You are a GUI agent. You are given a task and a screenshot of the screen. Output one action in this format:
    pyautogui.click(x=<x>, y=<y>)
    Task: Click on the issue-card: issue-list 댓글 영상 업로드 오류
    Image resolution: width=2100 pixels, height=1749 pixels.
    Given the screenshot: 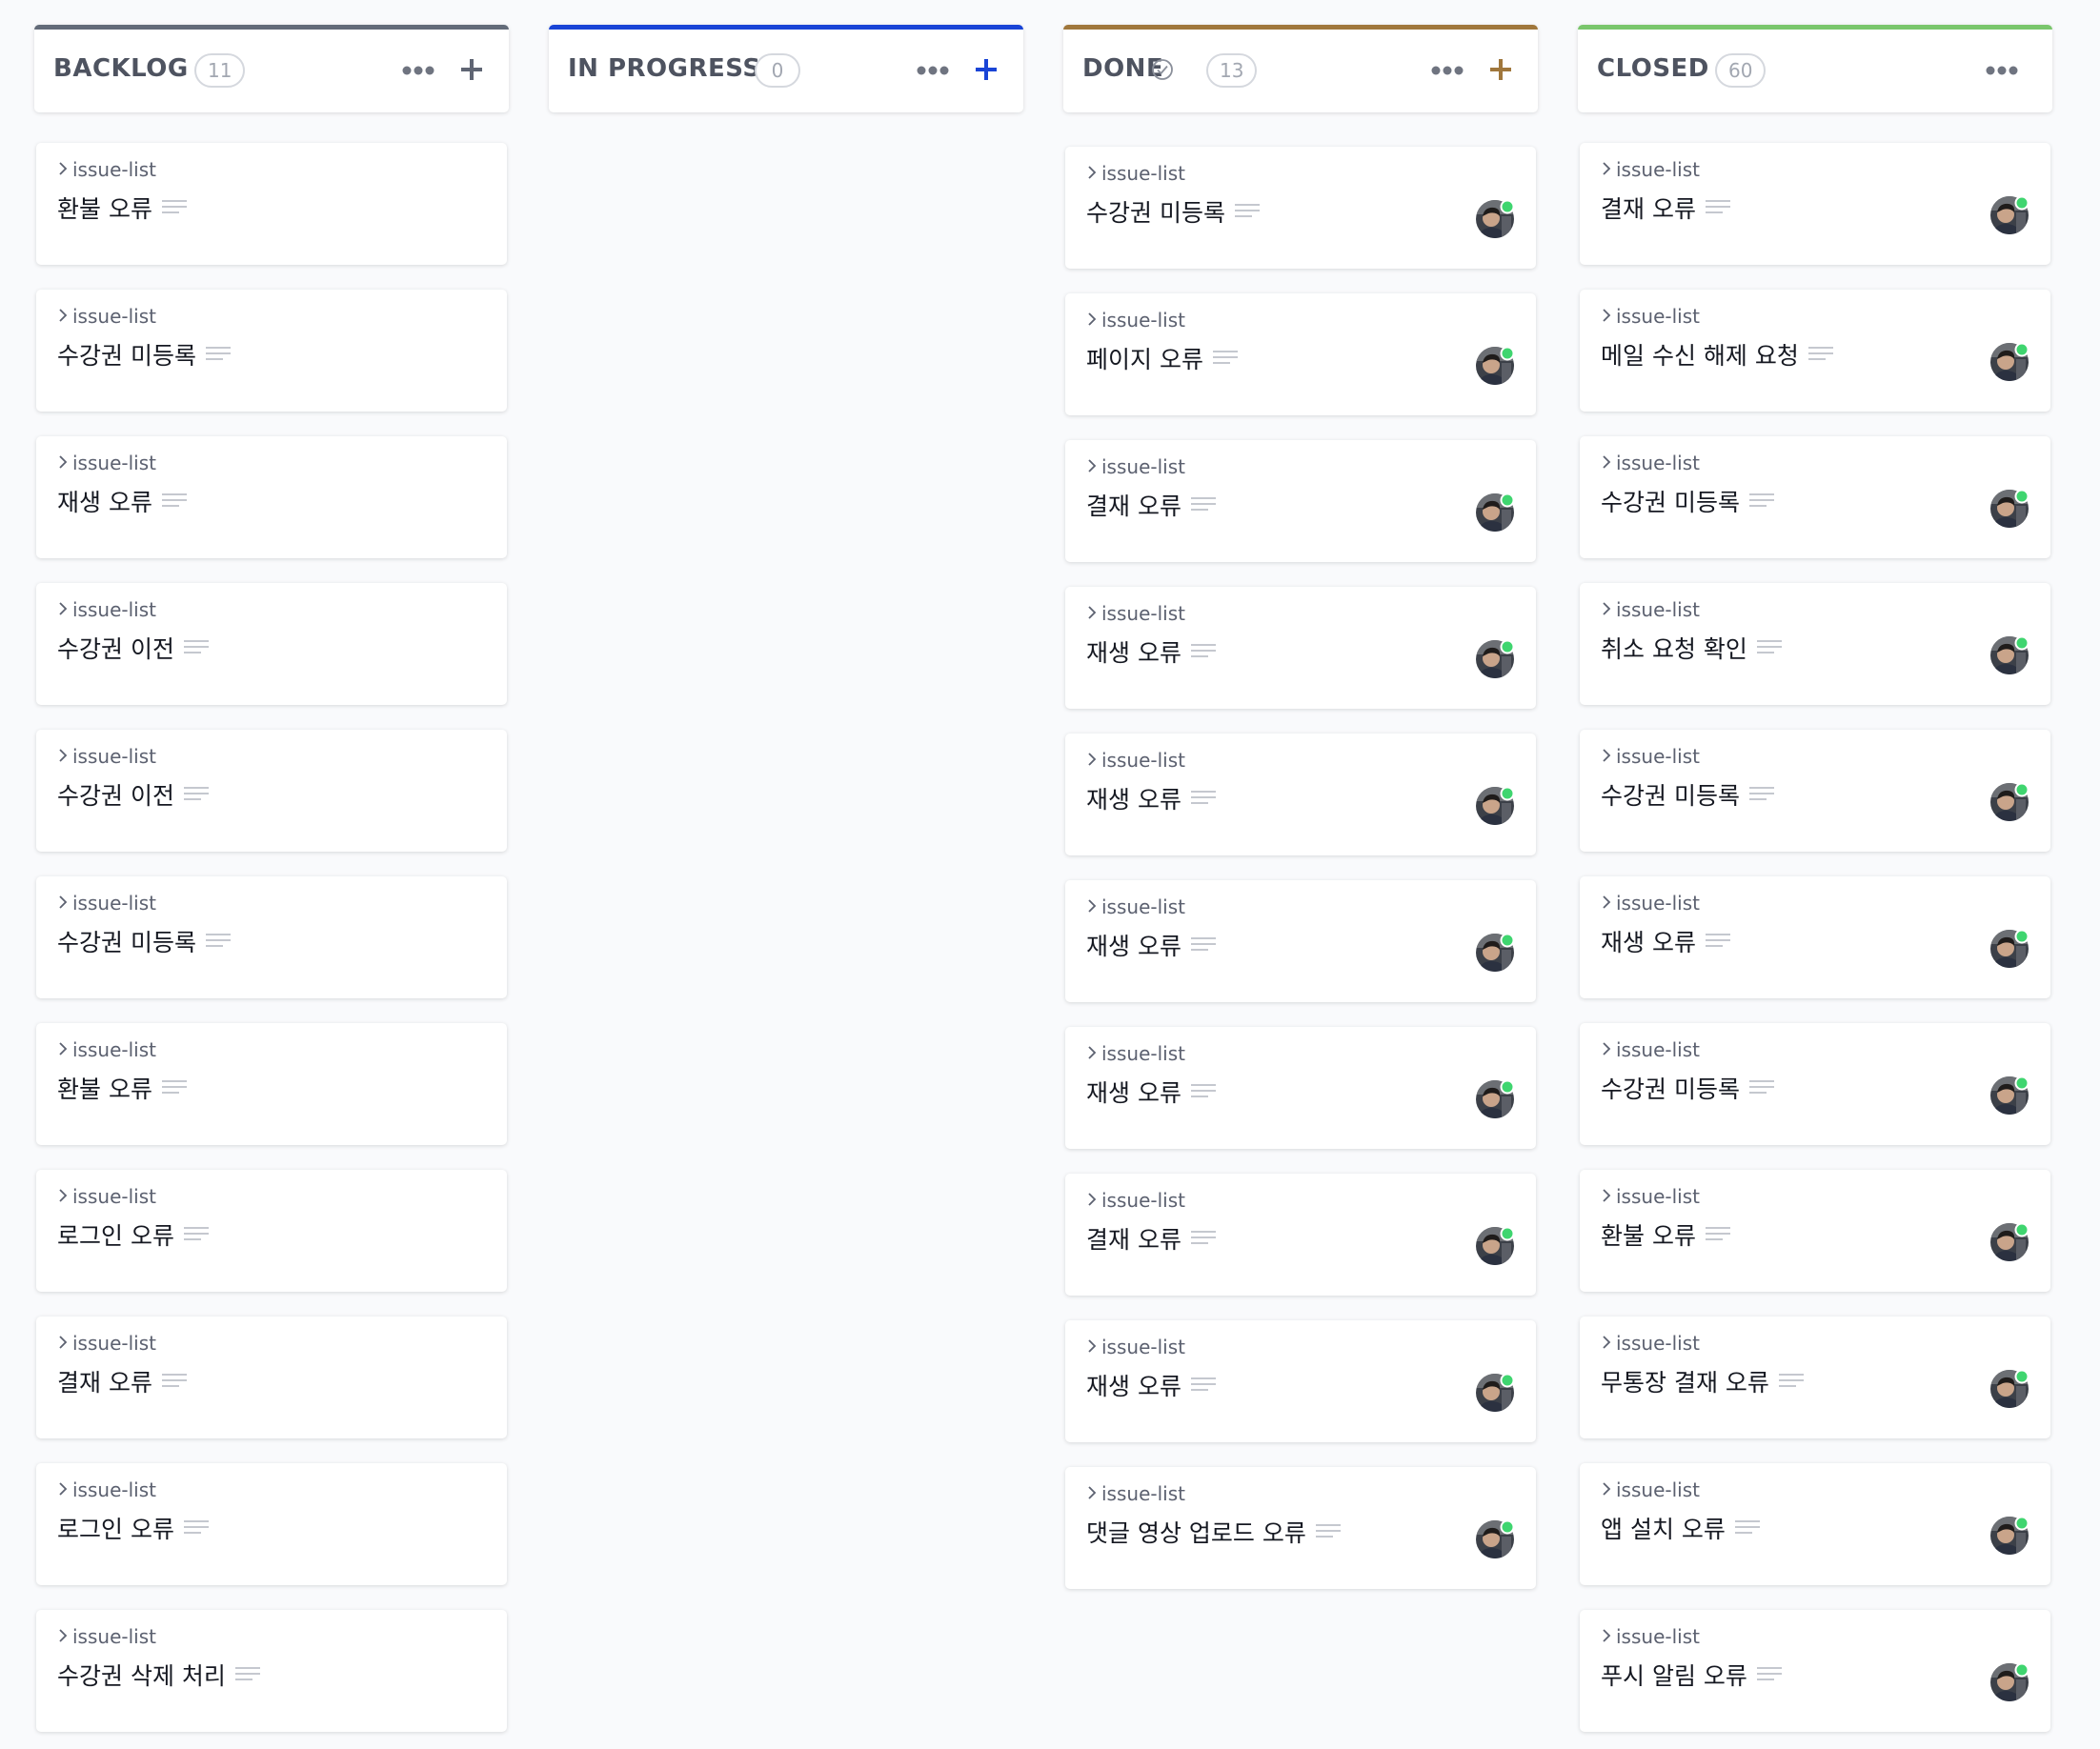 What is the action you would take?
    pyautogui.click(x=1300, y=1528)
    